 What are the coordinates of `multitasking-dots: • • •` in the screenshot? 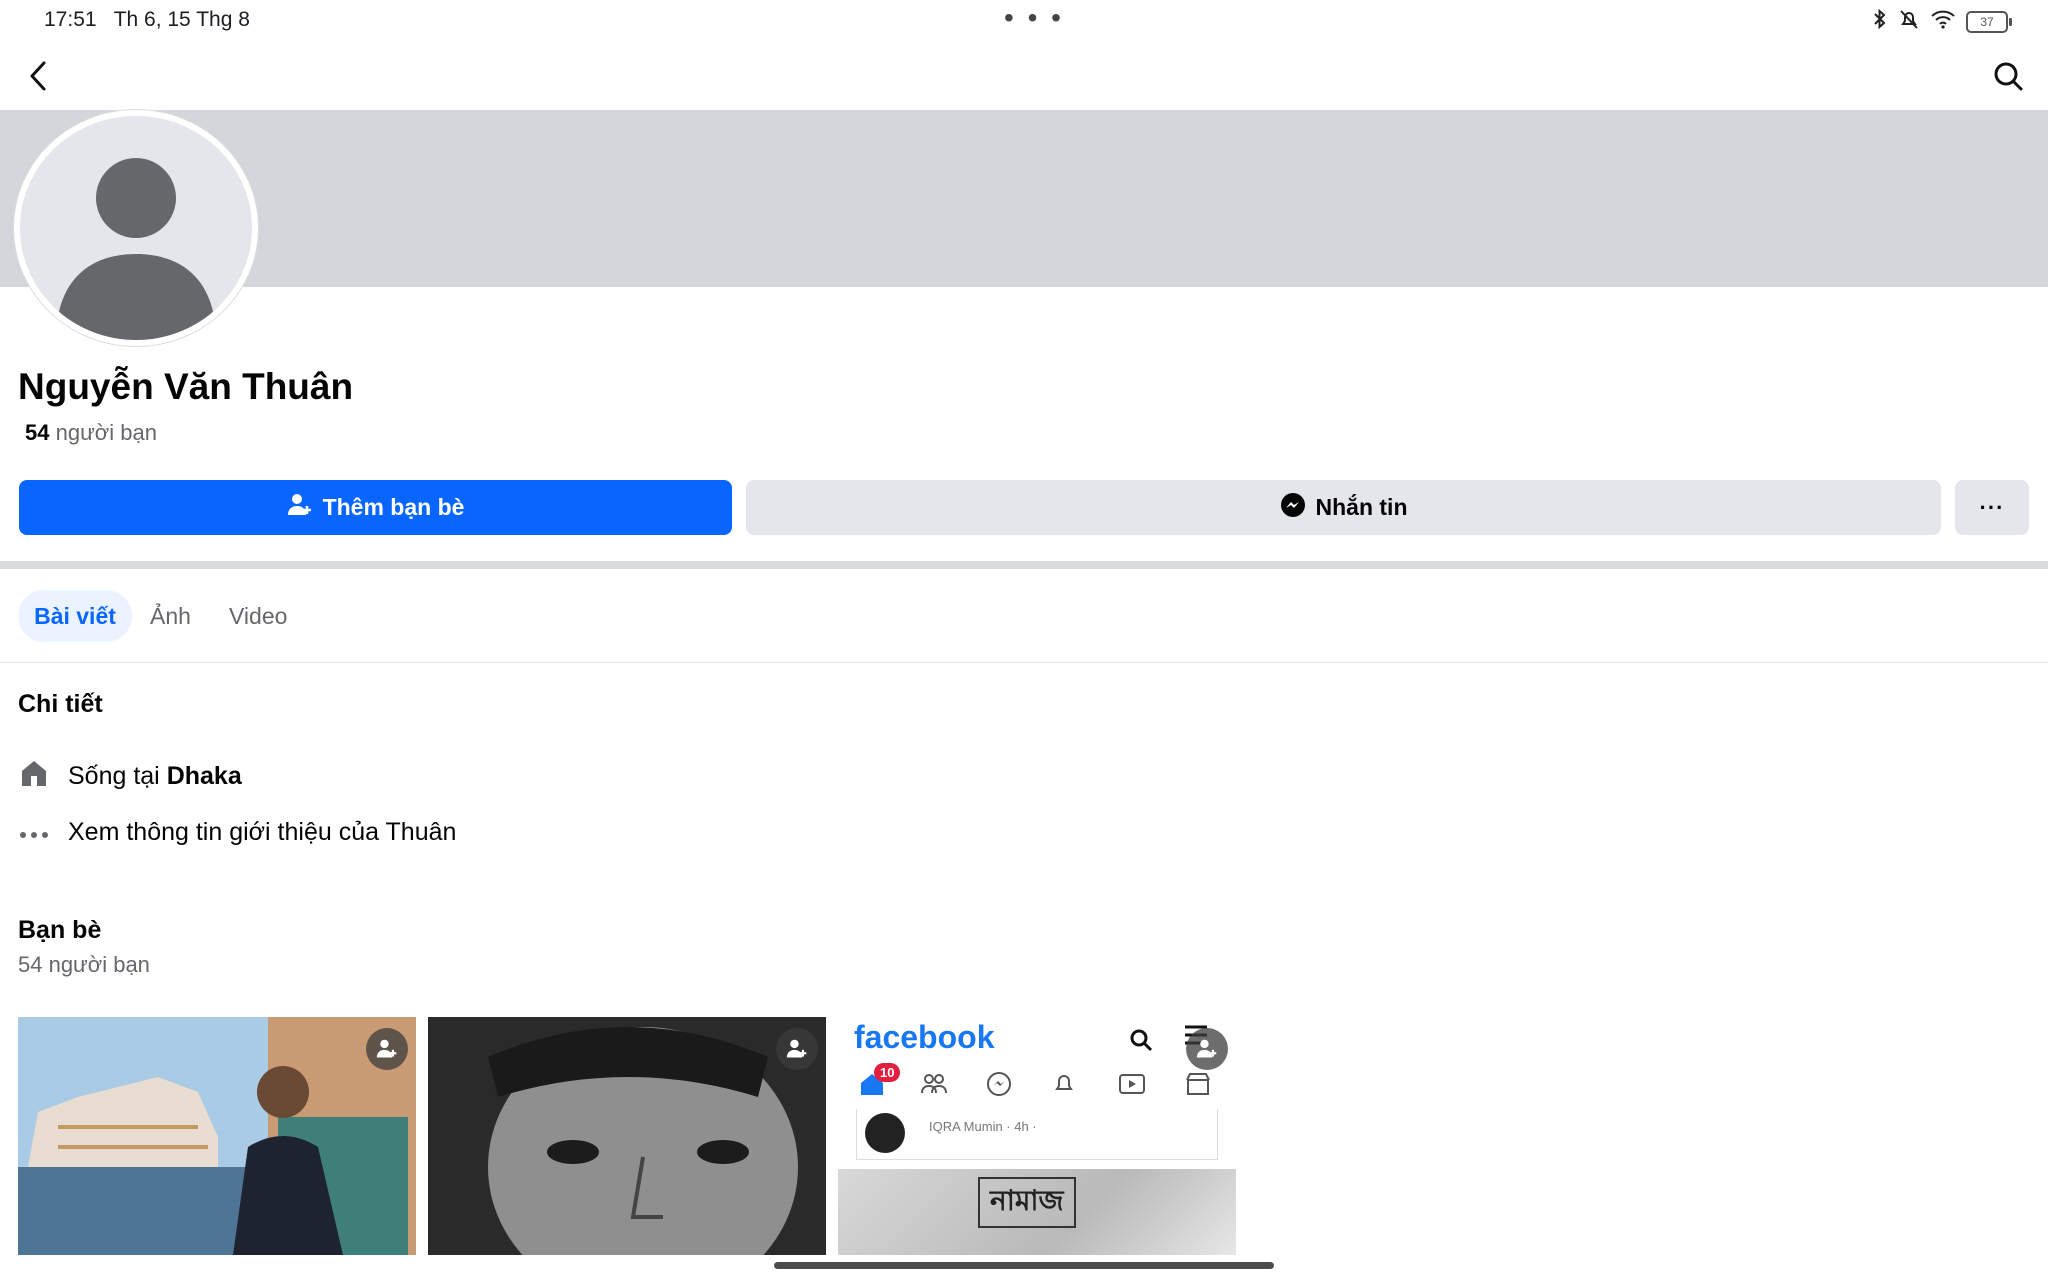 It's located at (1034, 18).